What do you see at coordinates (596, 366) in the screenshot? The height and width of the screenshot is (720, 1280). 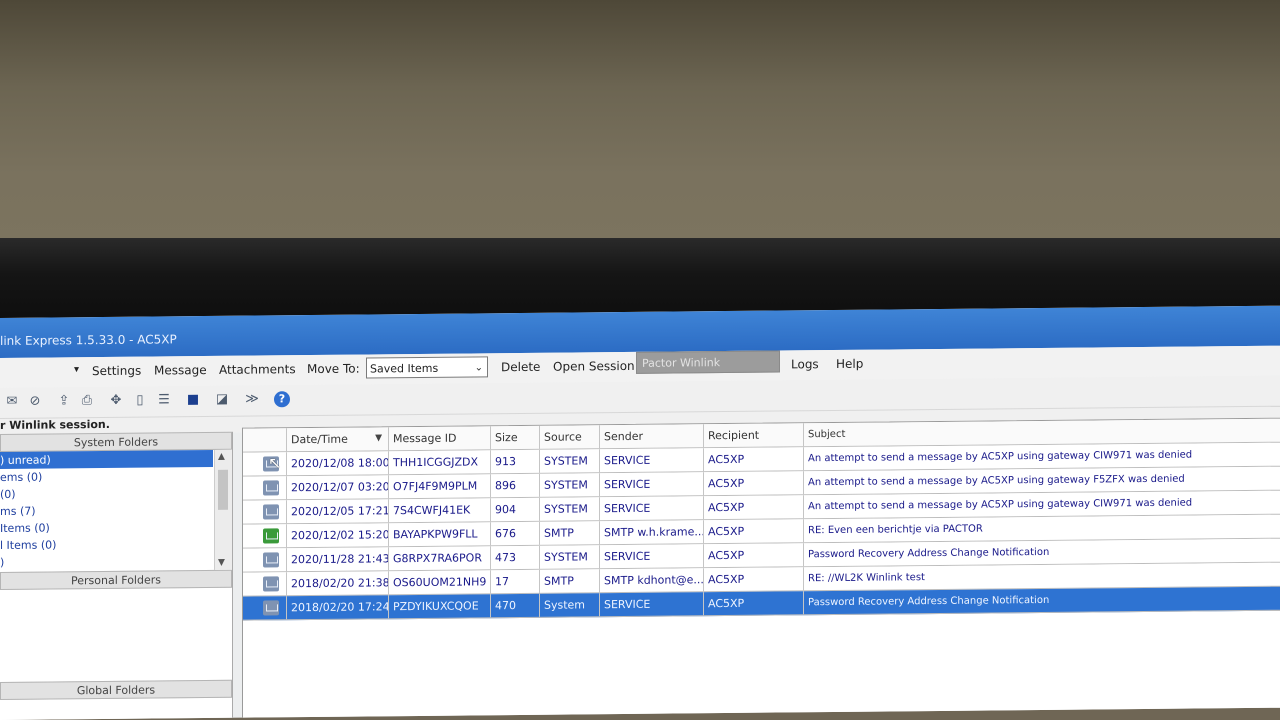 I see `open-session-label: Open Session:` at bounding box center [596, 366].